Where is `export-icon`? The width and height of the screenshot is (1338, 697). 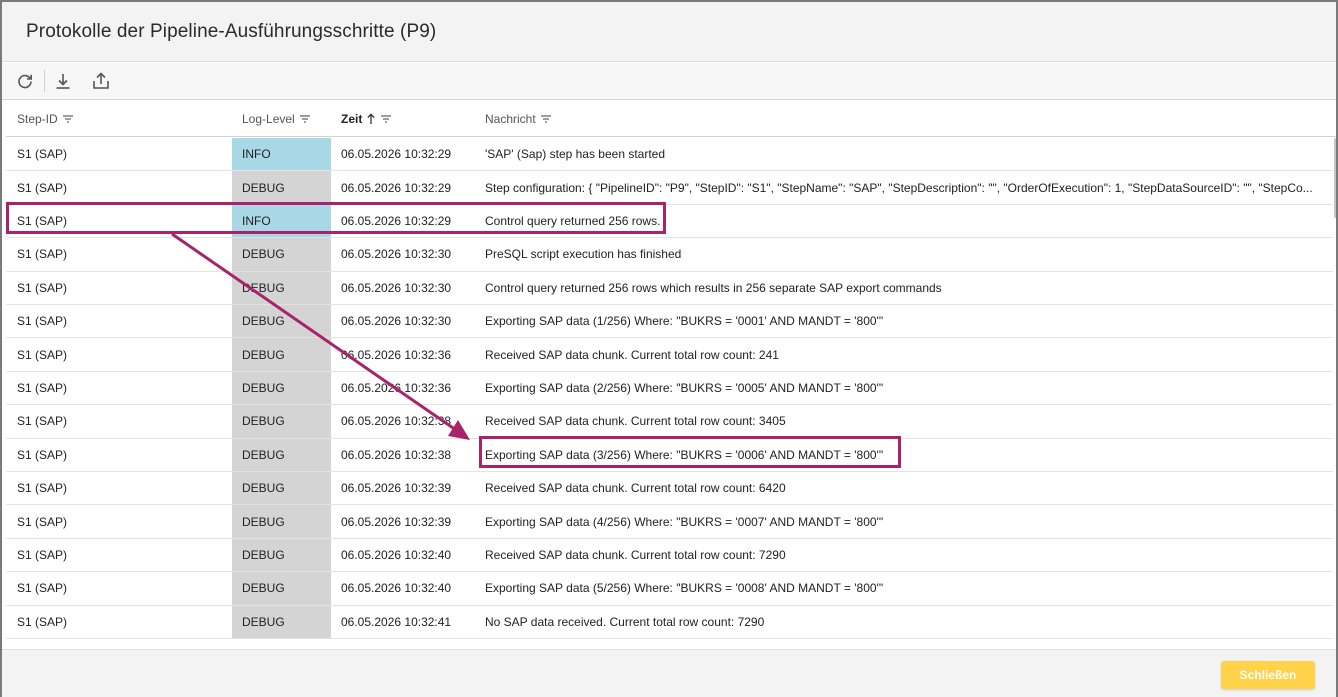
export-icon is located at coordinates (101, 80).